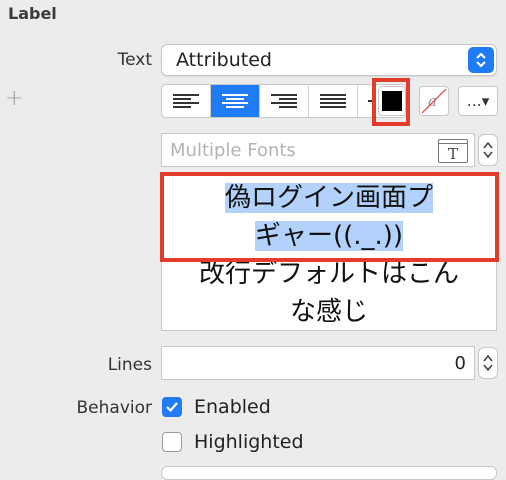  Describe the element at coordinates (318, 150) in the screenshot. I see `font-field: Multiple Fonts T` at that location.